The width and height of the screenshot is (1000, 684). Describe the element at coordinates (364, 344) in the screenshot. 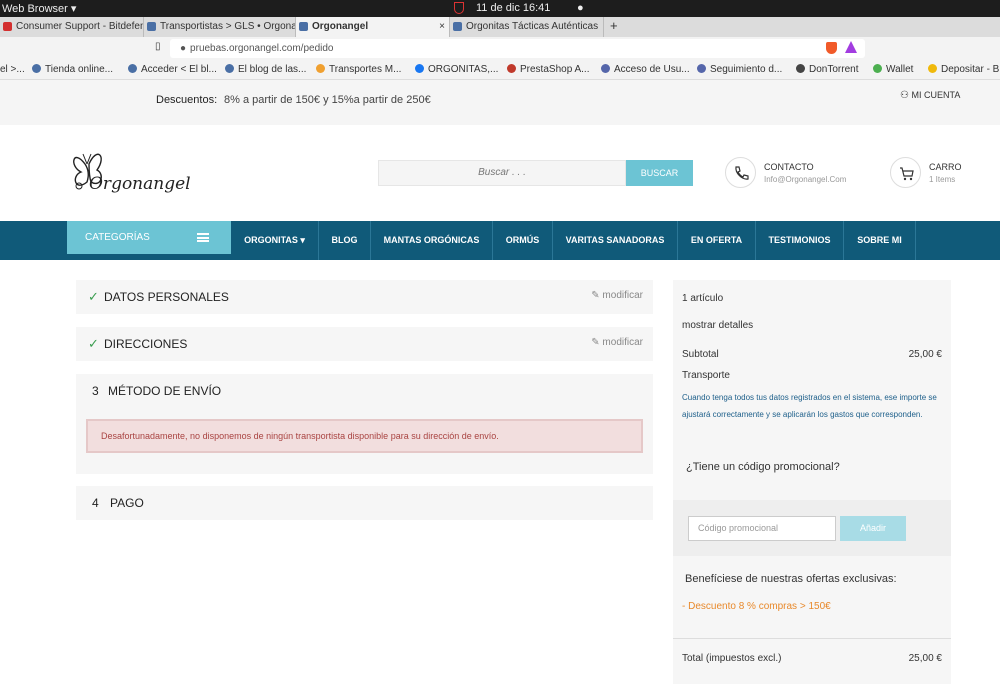

I see `step-addresses: ✓ DIRECCIONES ✎ modificar` at that location.